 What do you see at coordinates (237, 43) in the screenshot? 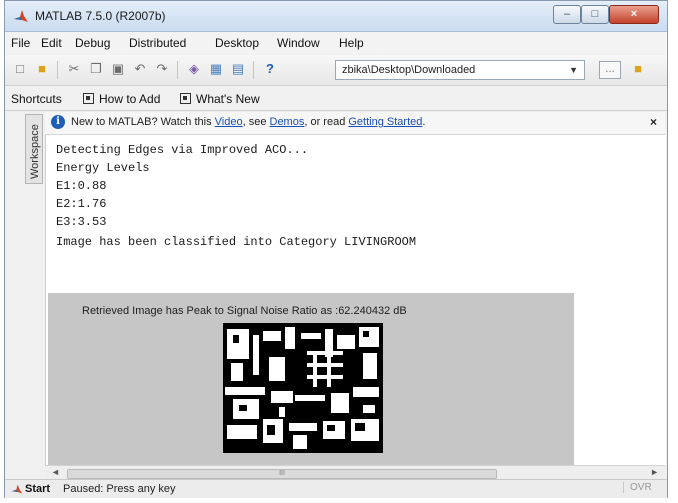
I see `menu-desktop: Desktop` at bounding box center [237, 43].